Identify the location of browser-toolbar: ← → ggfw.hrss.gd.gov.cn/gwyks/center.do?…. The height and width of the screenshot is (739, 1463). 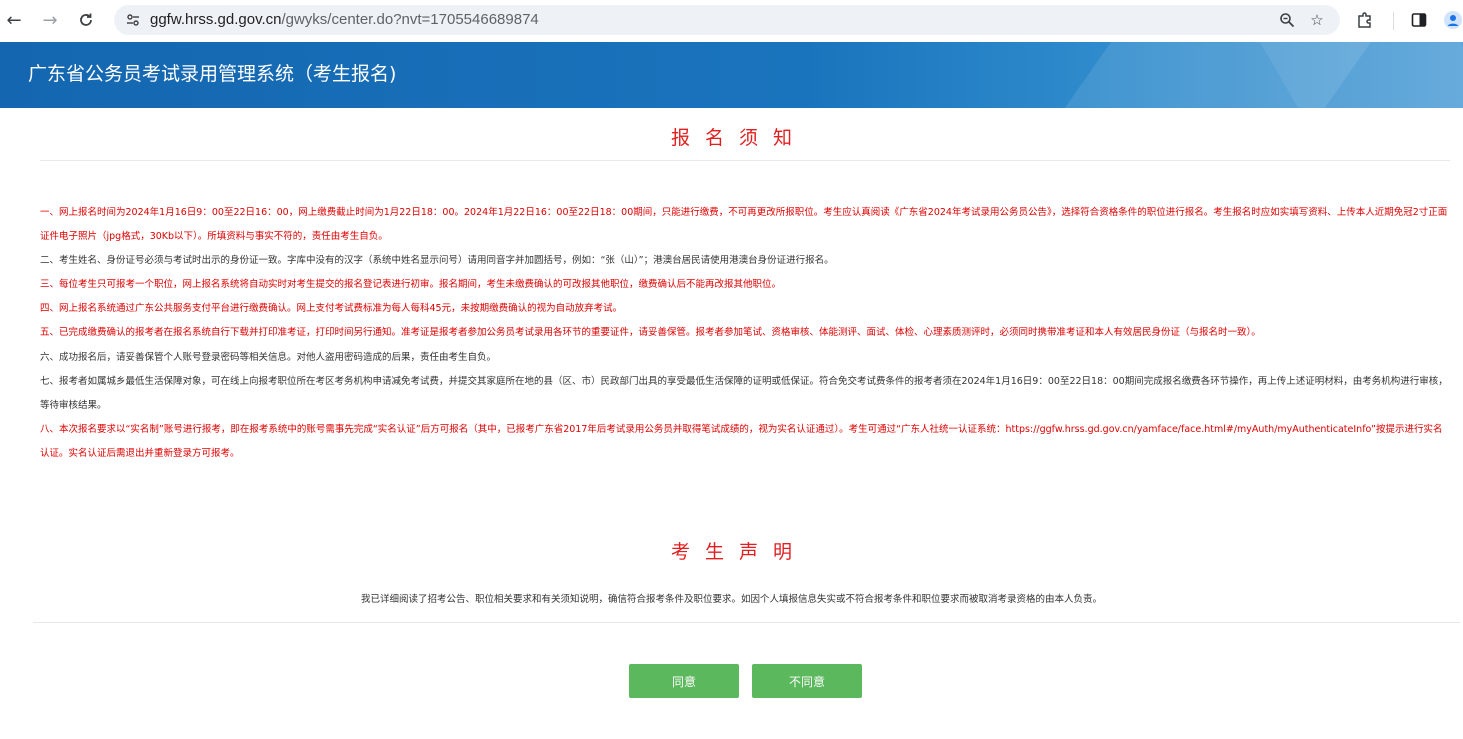
(731, 21).